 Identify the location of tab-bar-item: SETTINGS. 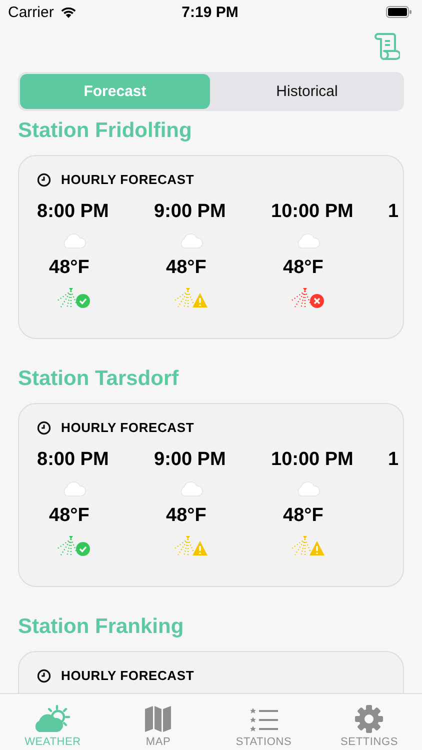
(369, 722).